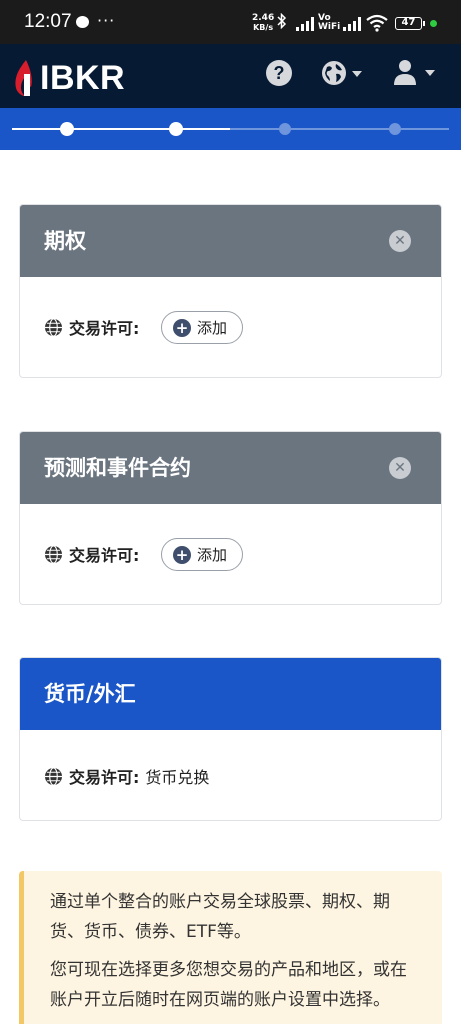  What do you see at coordinates (279, 73) in the screenshot?
I see `help-icon: ?` at bounding box center [279, 73].